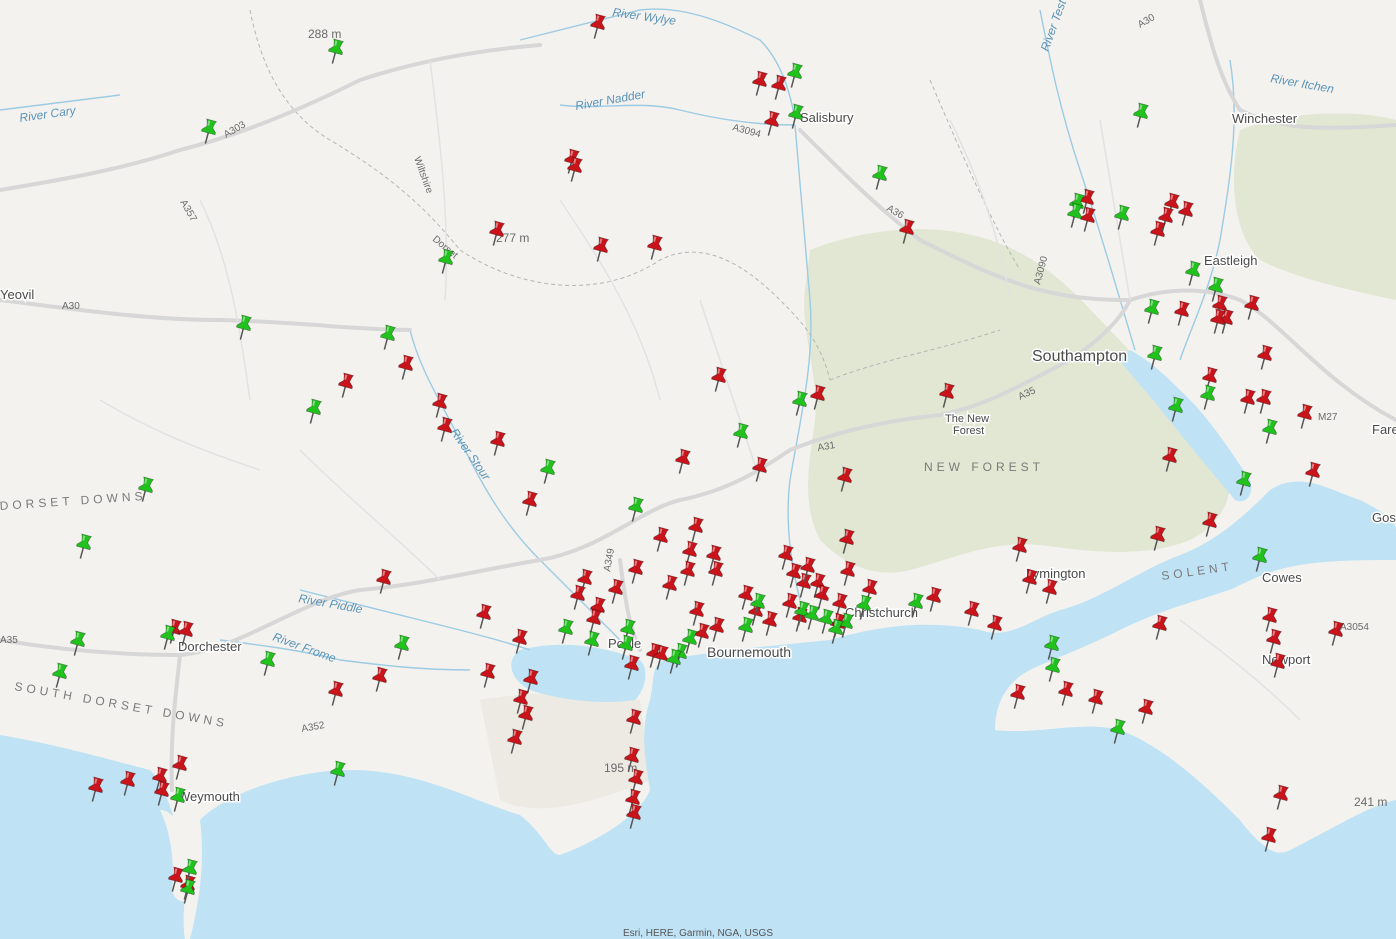  What do you see at coordinates (984, 467) in the screenshot?
I see `region-label: NEW FOREST` at bounding box center [984, 467].